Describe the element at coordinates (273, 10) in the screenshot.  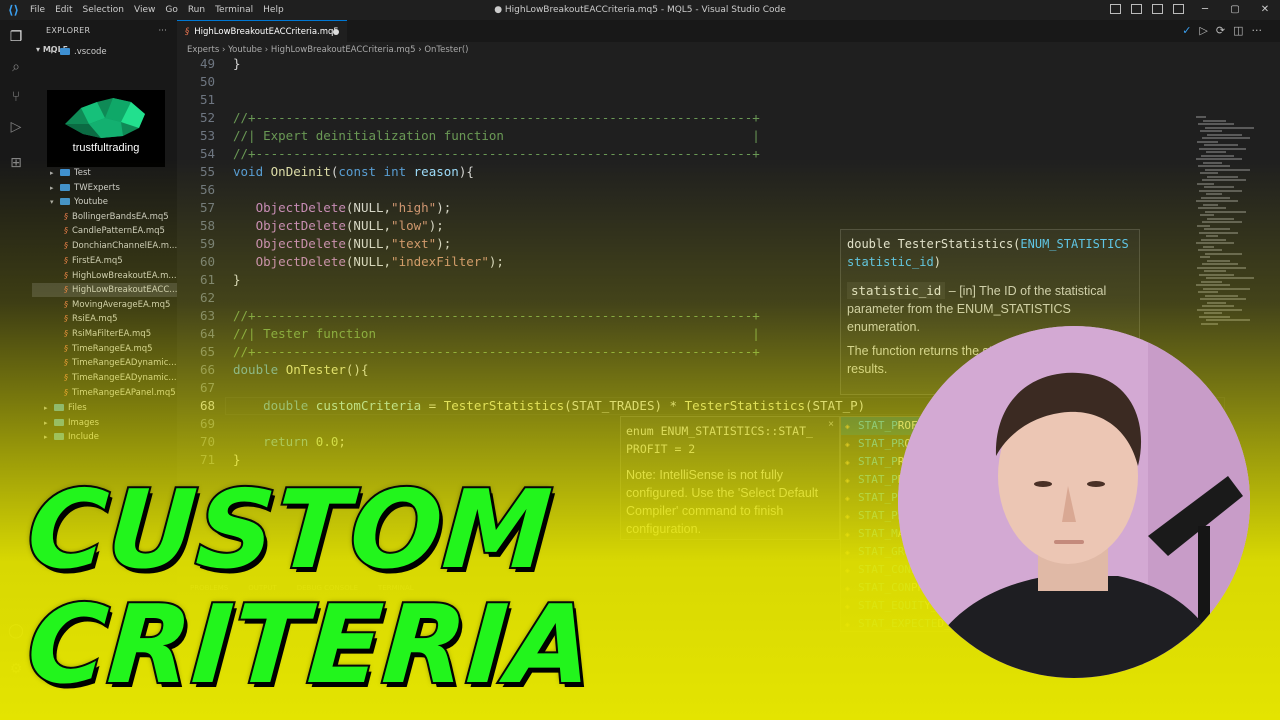
I see `menu-item-help: Help` at that location.